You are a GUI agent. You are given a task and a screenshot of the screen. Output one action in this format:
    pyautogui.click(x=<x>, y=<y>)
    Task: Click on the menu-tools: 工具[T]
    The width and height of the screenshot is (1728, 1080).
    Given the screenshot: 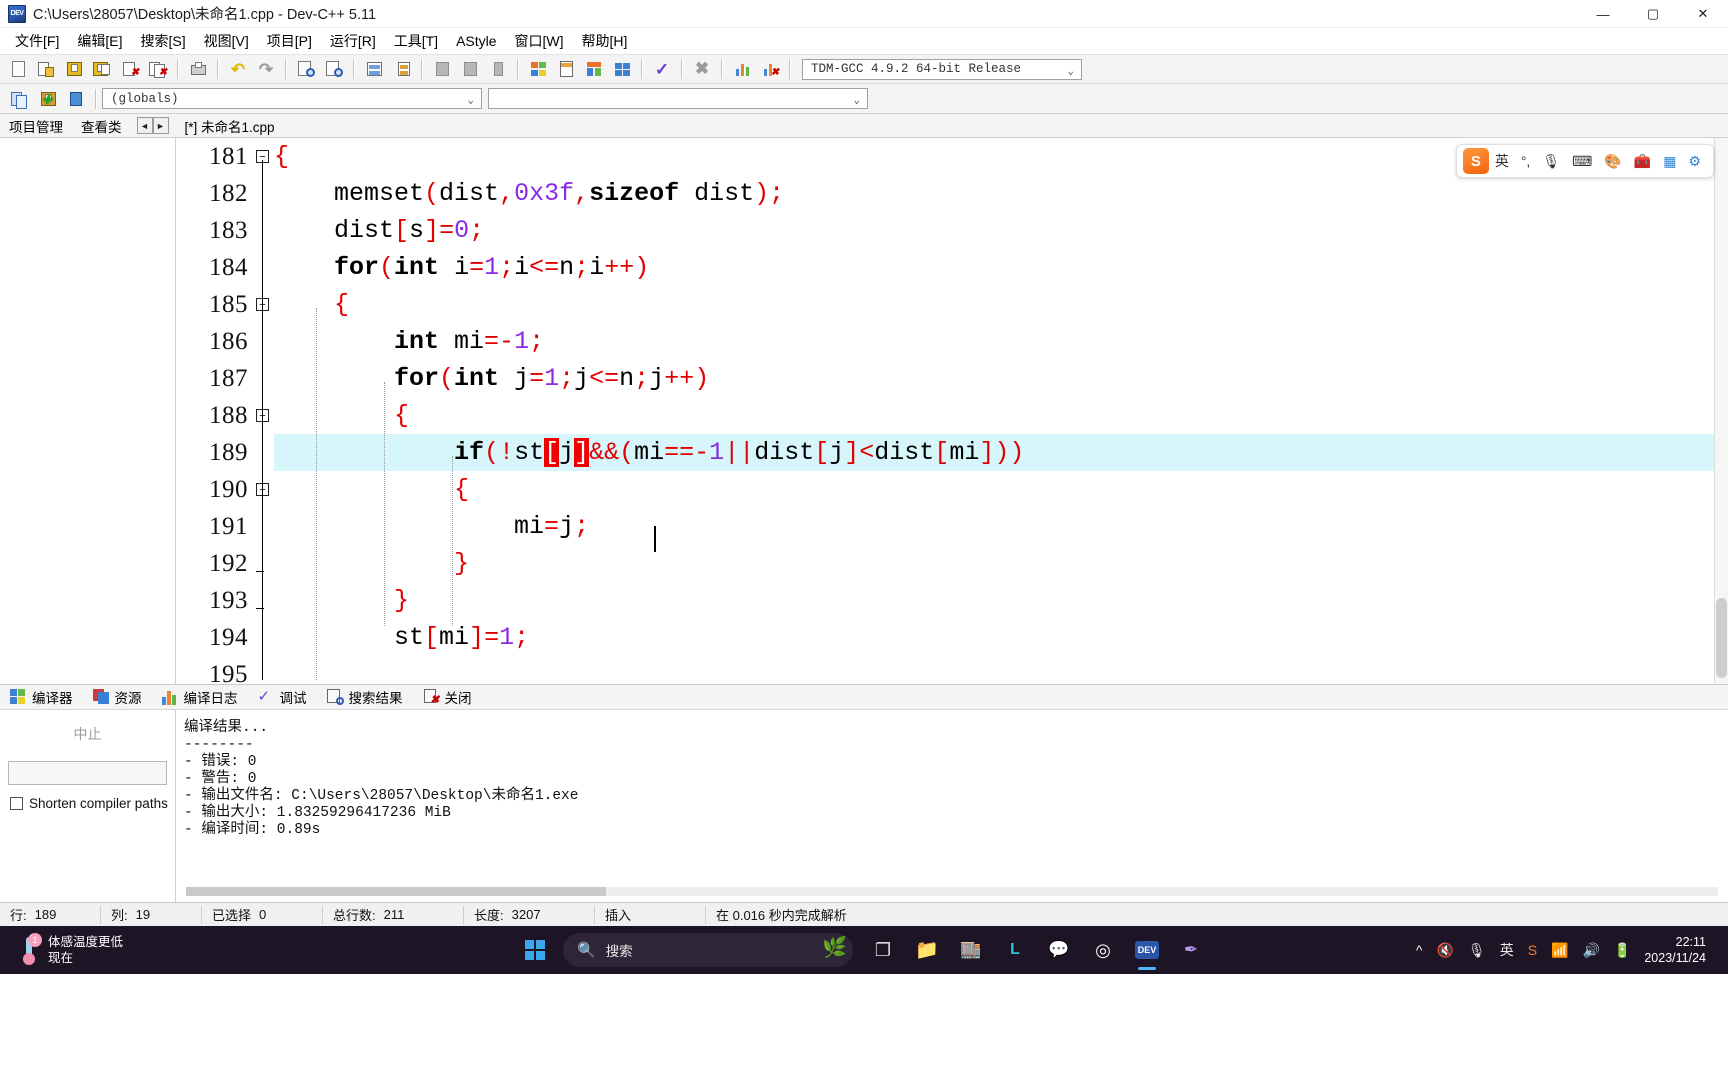 What is the action you would take?
    pyautogui.click(x=416, y=41)
    